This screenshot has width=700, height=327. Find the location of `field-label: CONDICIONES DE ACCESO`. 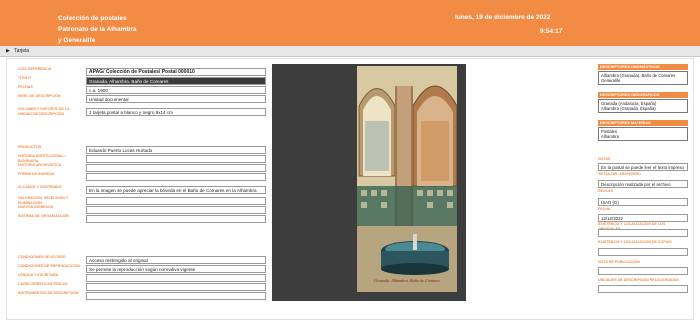

field-label: CONDICIONES DE ACCESO is located at coordinates (42, 257).